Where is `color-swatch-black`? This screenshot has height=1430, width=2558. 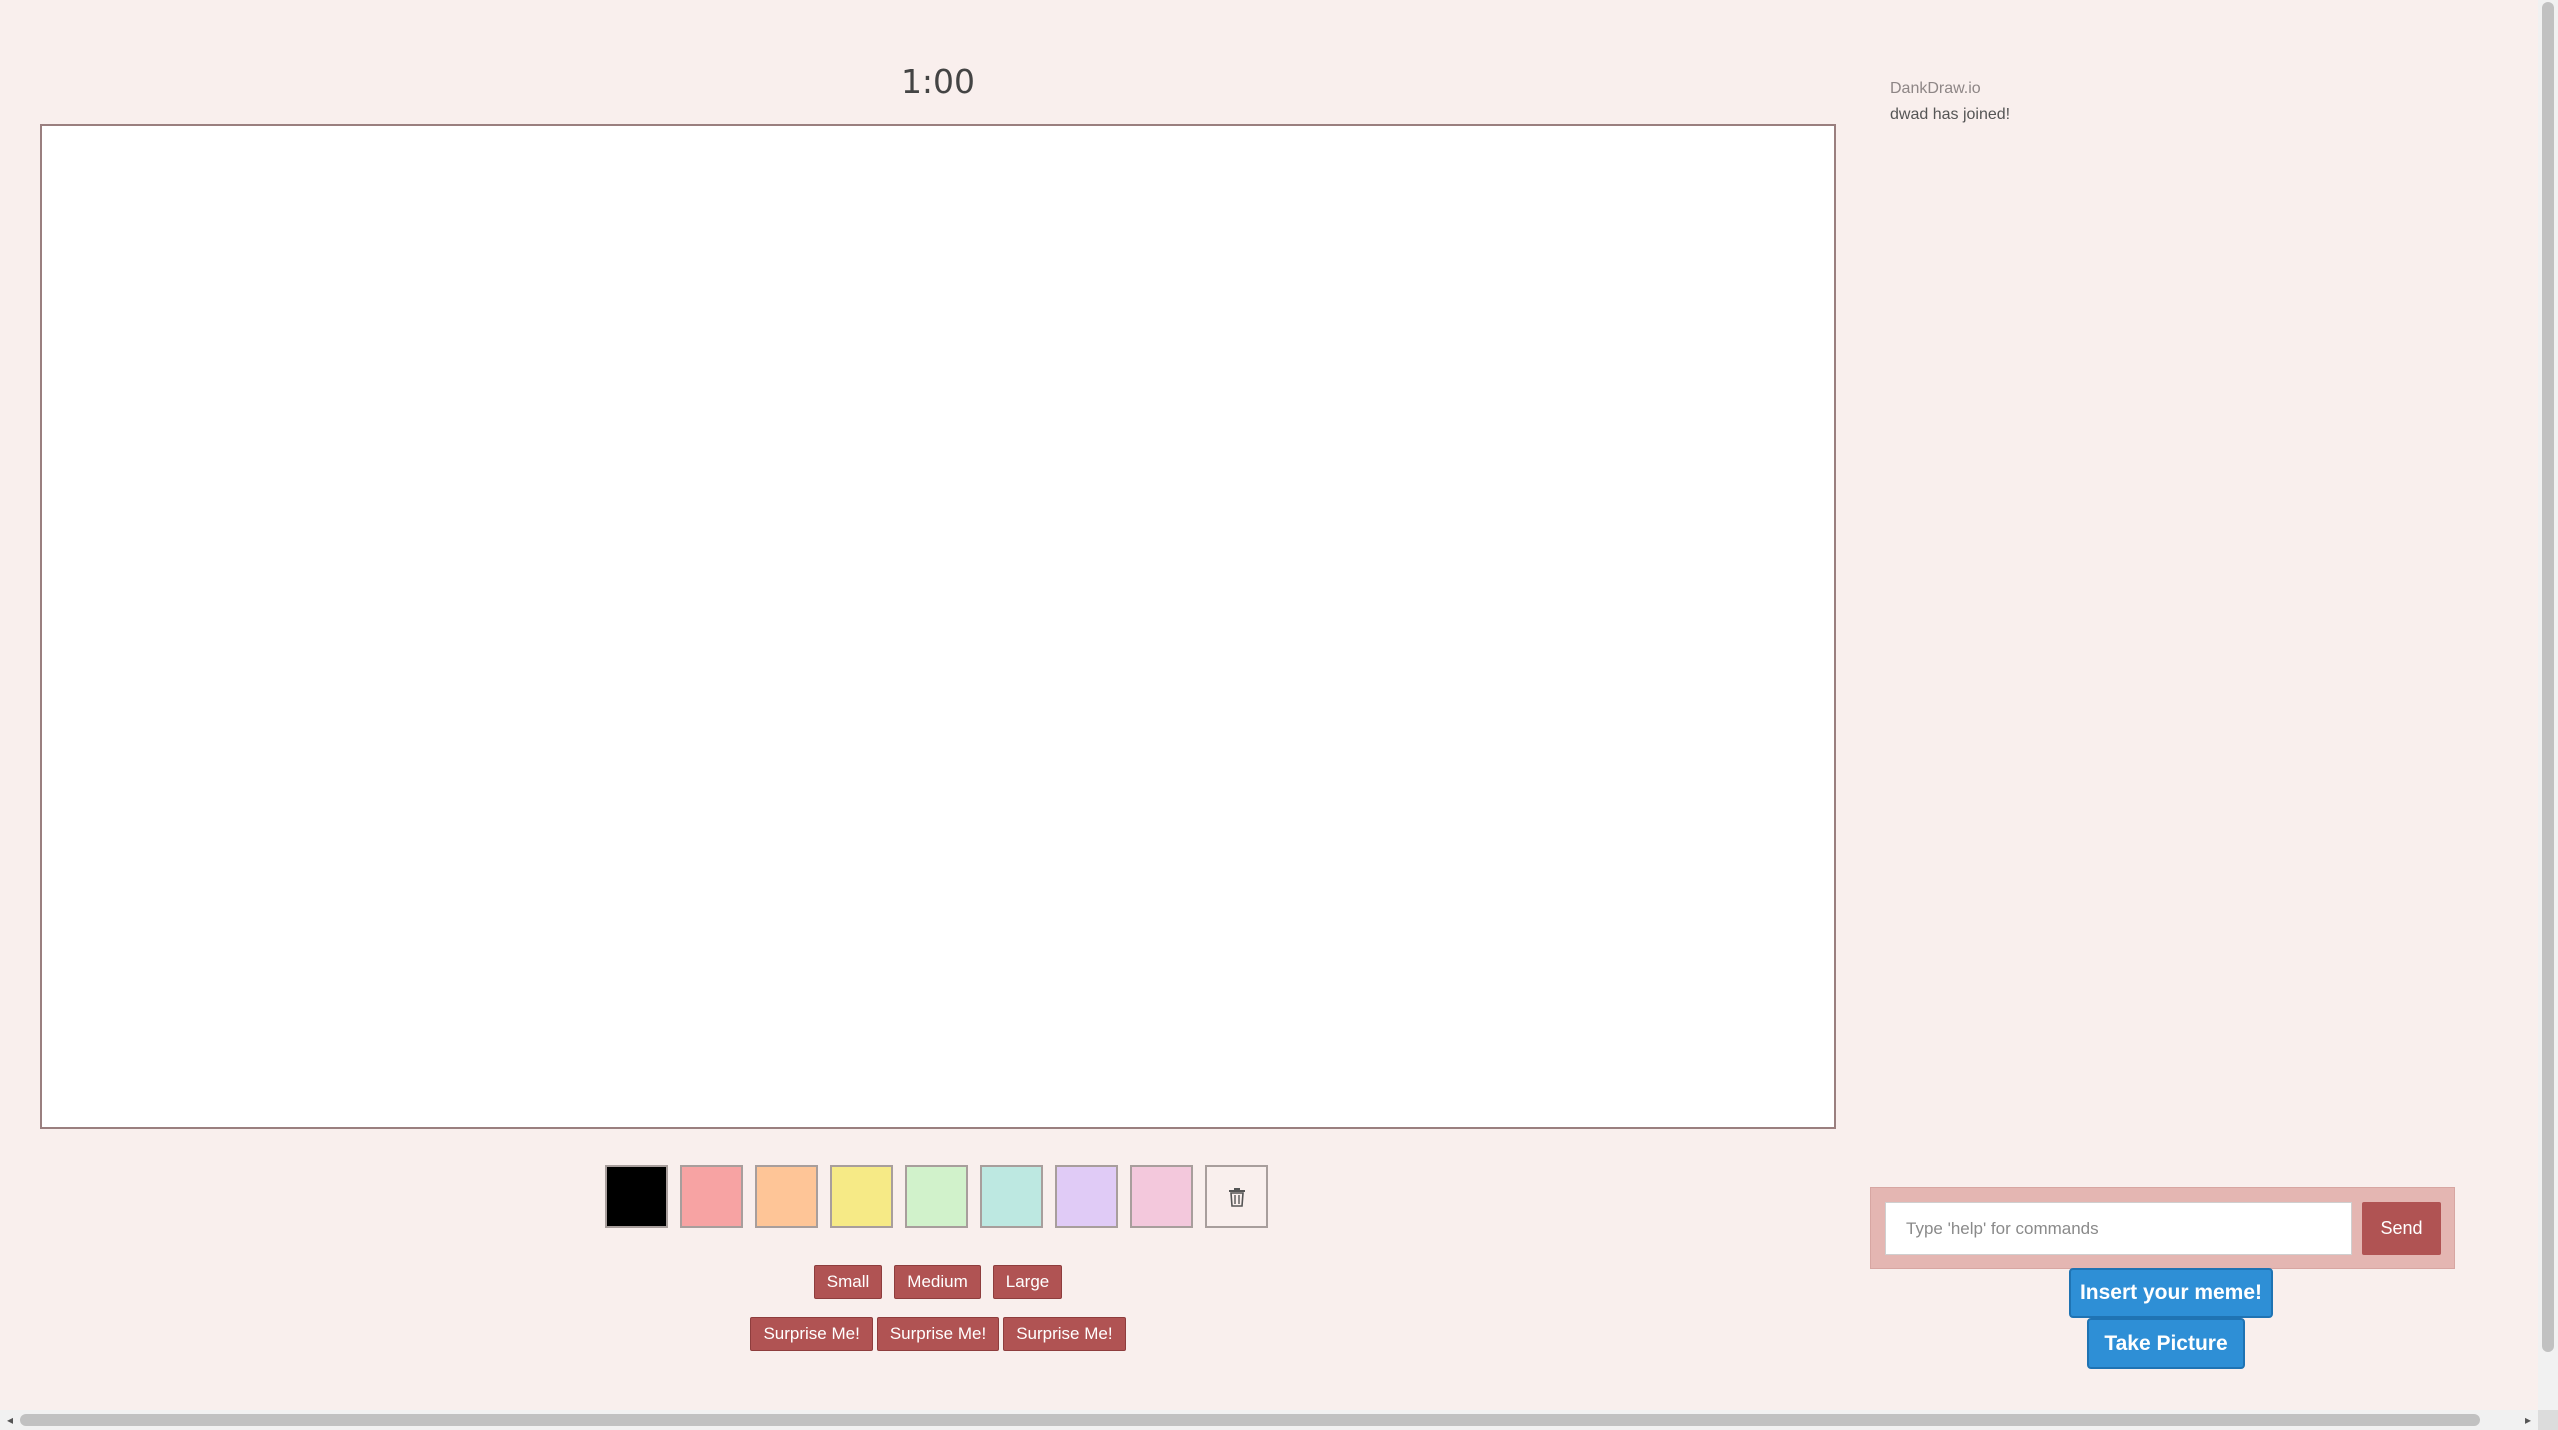
color-swatch-black is located at coordinates (636, 1196).